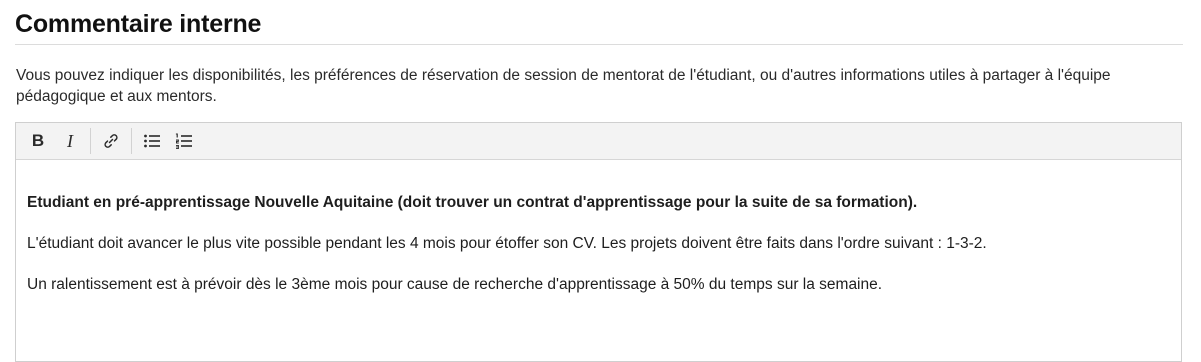  I want to click on bullet-list-button, so click(152, 141).